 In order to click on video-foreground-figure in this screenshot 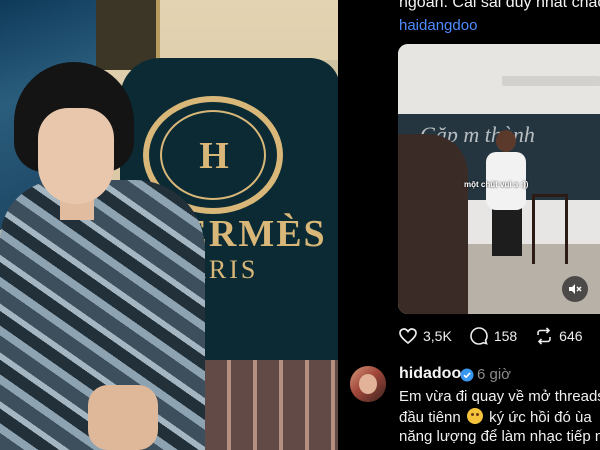, I will do `click(433, 224)`.